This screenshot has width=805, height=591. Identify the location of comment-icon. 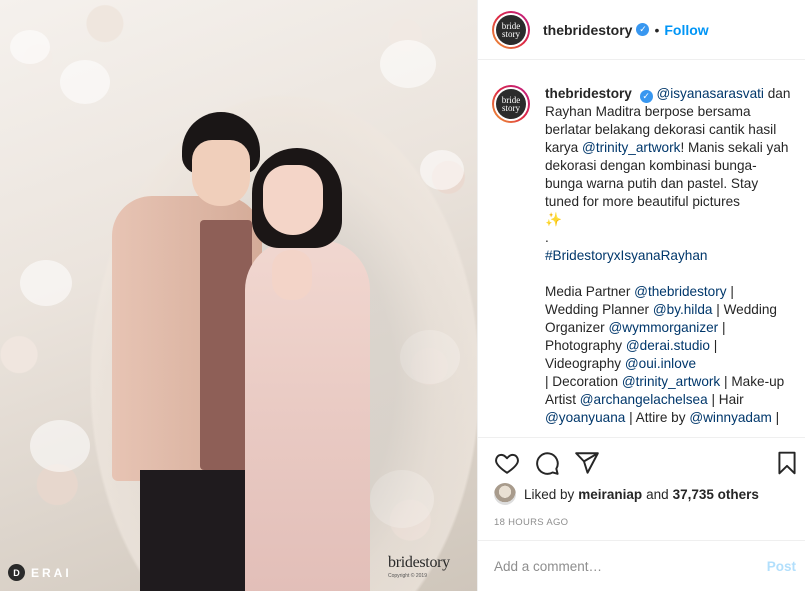
(547, 463).